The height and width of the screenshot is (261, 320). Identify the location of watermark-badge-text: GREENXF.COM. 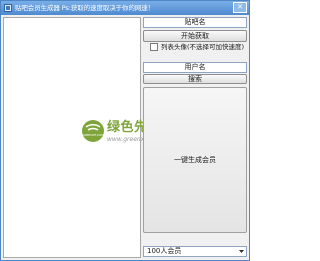
(93, 135).